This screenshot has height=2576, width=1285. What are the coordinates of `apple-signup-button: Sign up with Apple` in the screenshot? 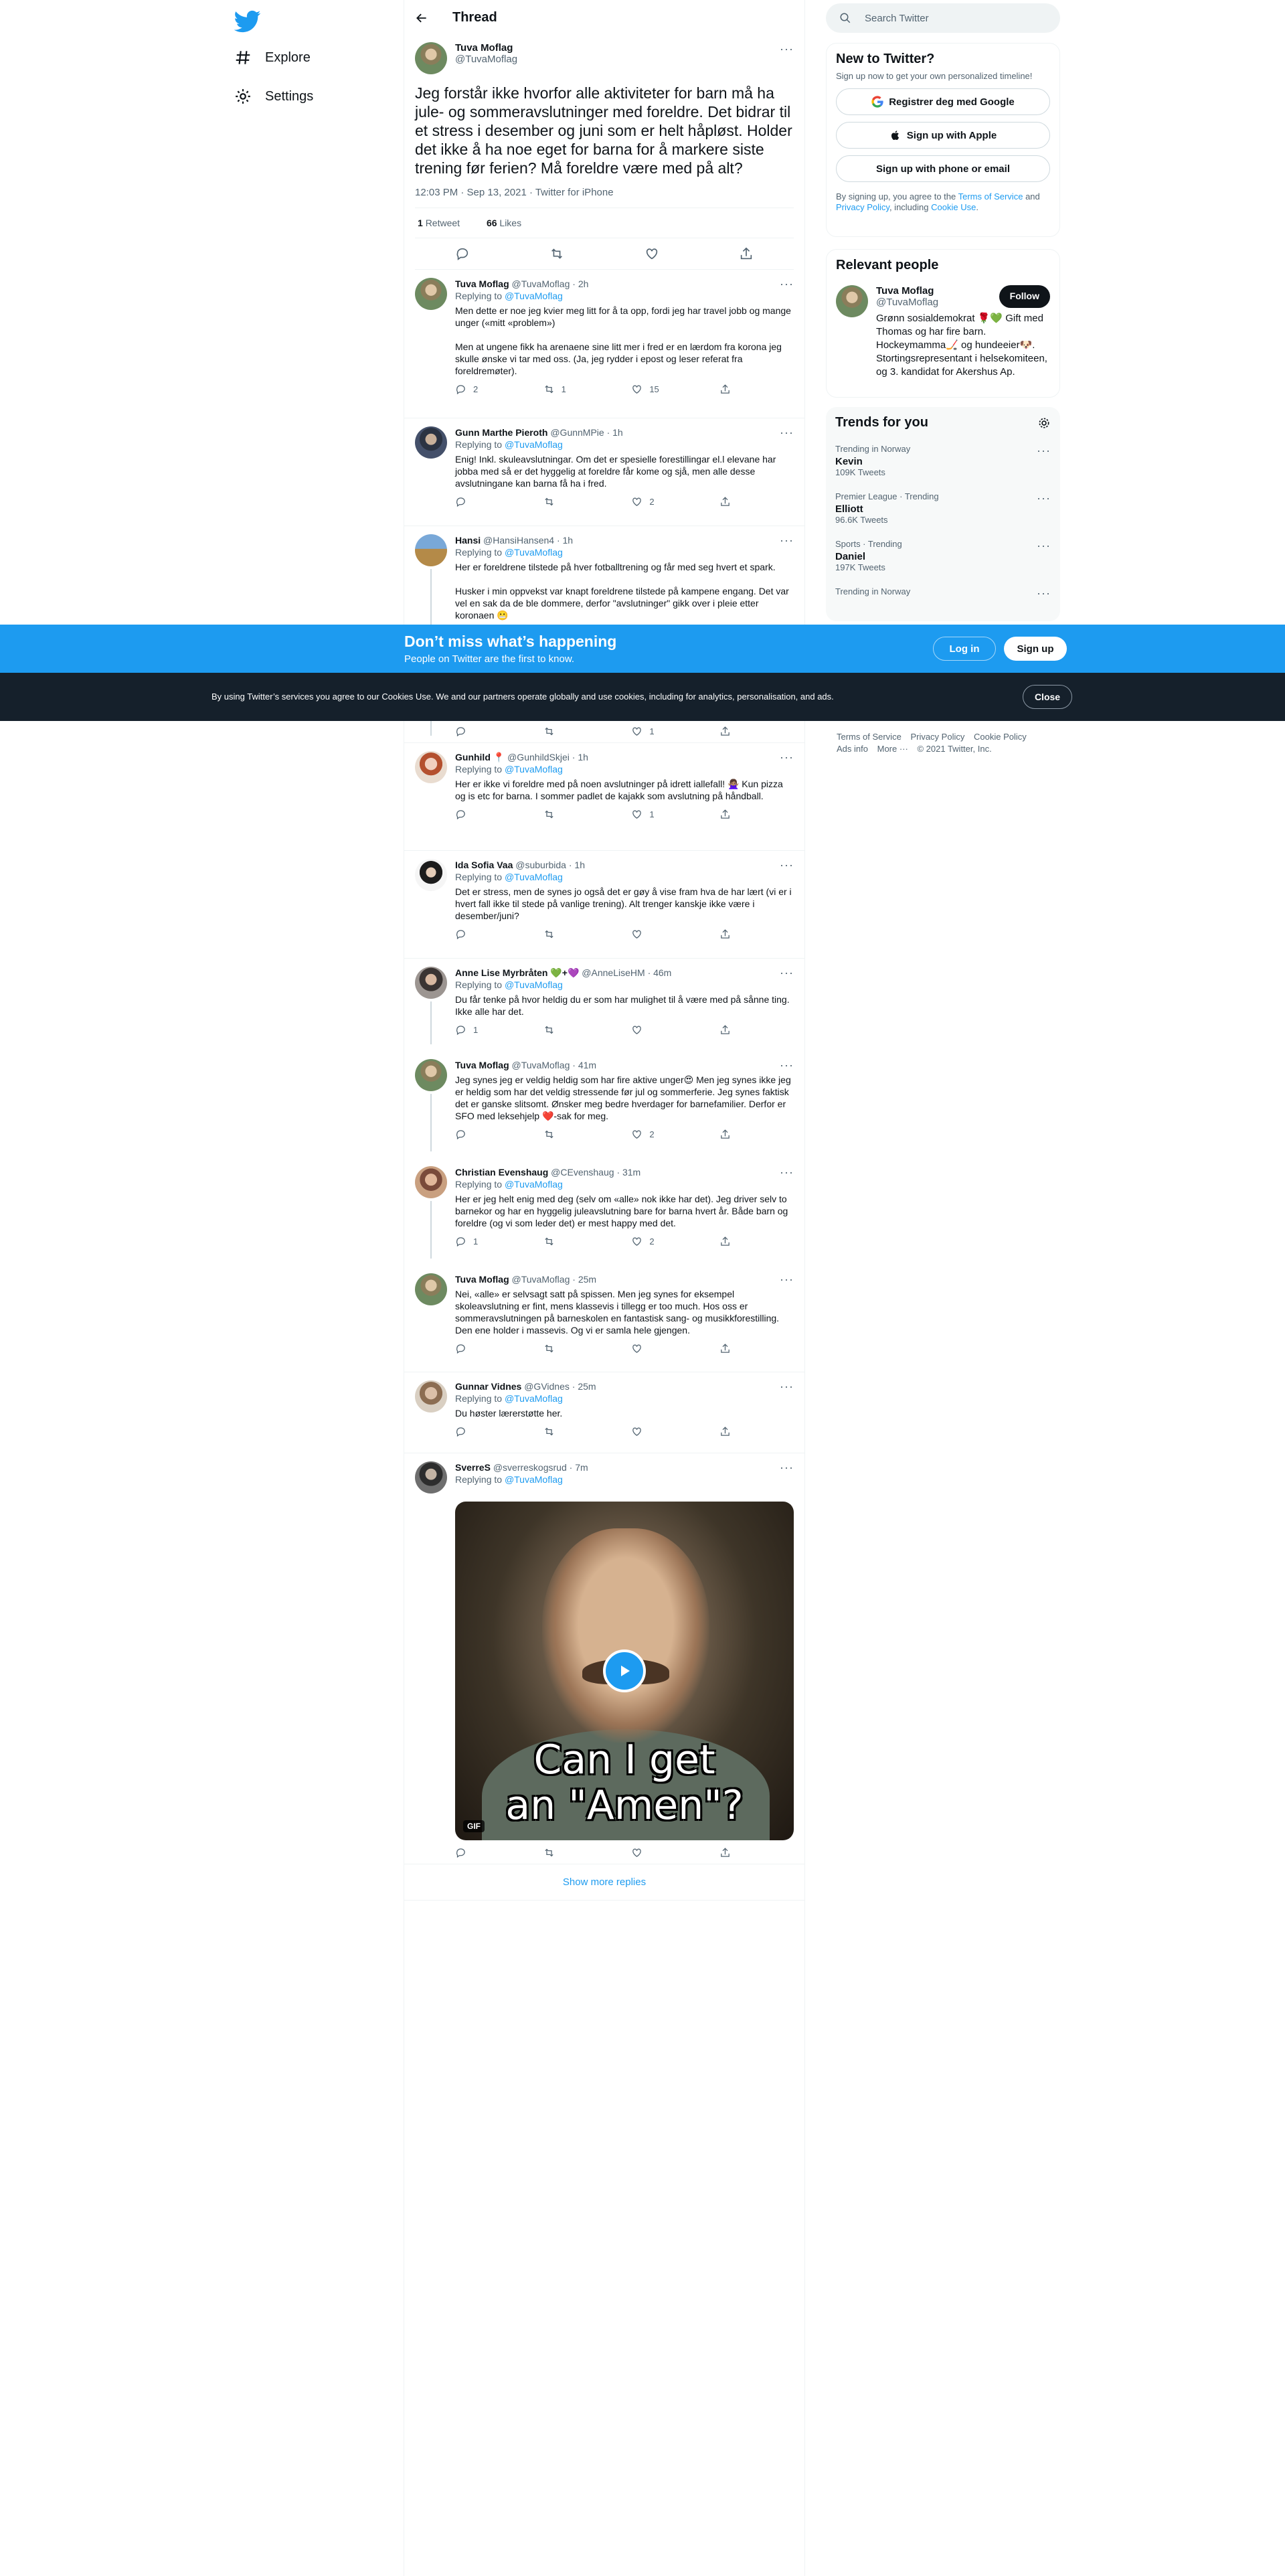 It's located at (943, 135).